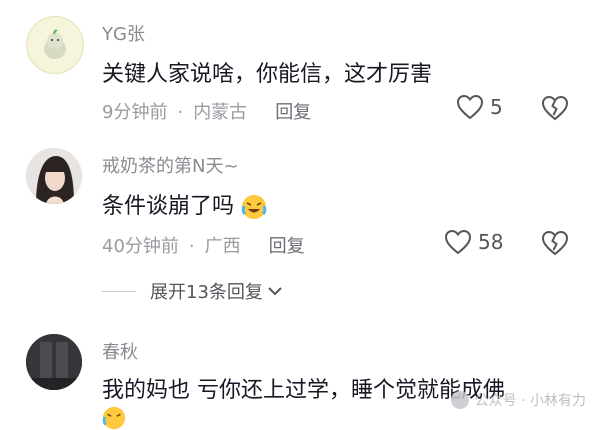 This screenshot has height=430, width=600. I want to click on comment-location: 内蒙古, so click(220, 112).